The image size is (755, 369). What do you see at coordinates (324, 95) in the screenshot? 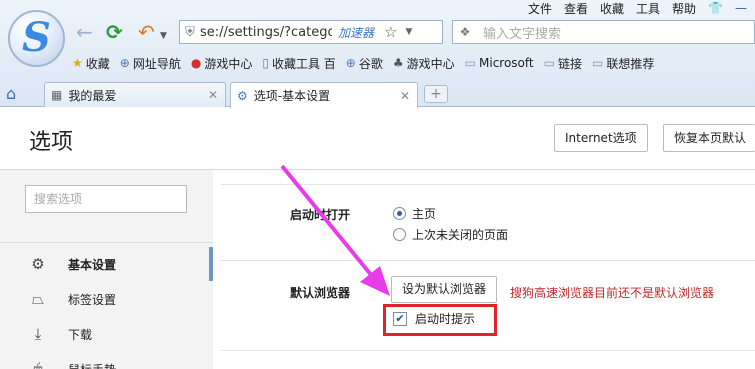
I see `tab-settings: ⚙ 选项-基本设置 ✕` at bounding box center [324, 95].